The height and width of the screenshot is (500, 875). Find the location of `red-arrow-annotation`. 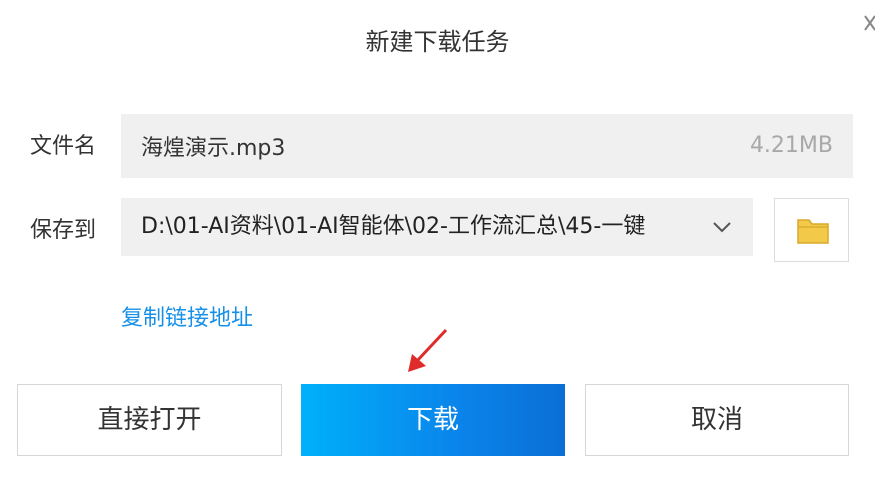

red-arrow-annotation is located at coordinates (428, 350).